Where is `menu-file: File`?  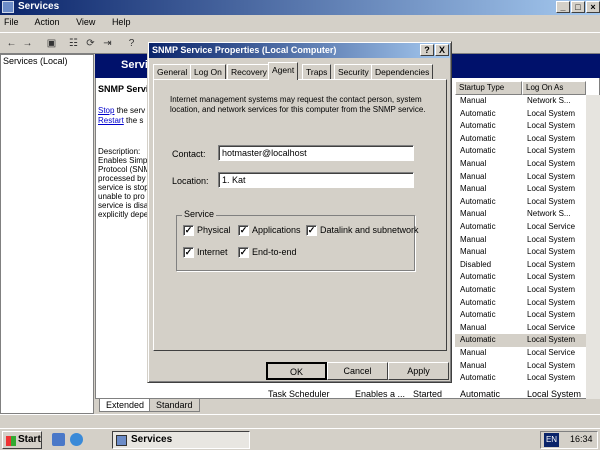
menu-file: File is located at coordinates (11, 22).